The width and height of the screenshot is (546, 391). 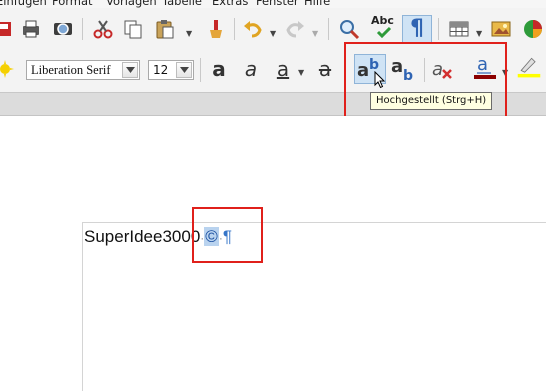 What do you see at coordinates (184, 70) in the screenshot?
I see `font-size-dropdown-icon` at bounding box center [184, 70].